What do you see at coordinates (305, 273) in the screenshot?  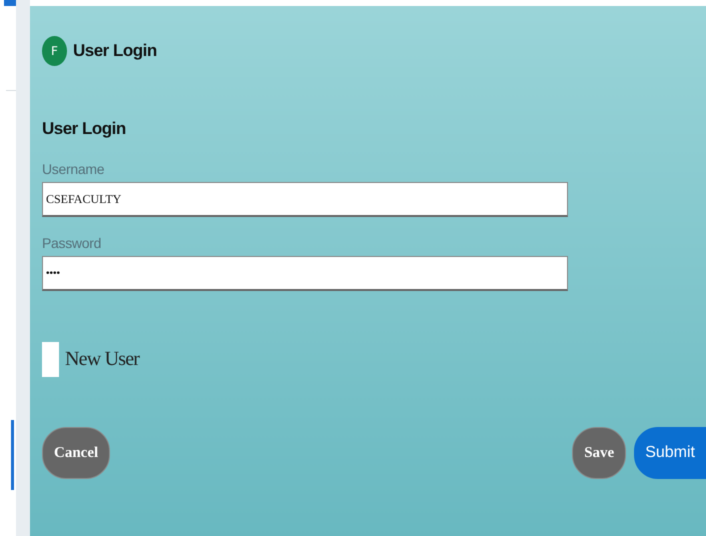 I see `password-field: ••••` at bounding box center [305, 273].